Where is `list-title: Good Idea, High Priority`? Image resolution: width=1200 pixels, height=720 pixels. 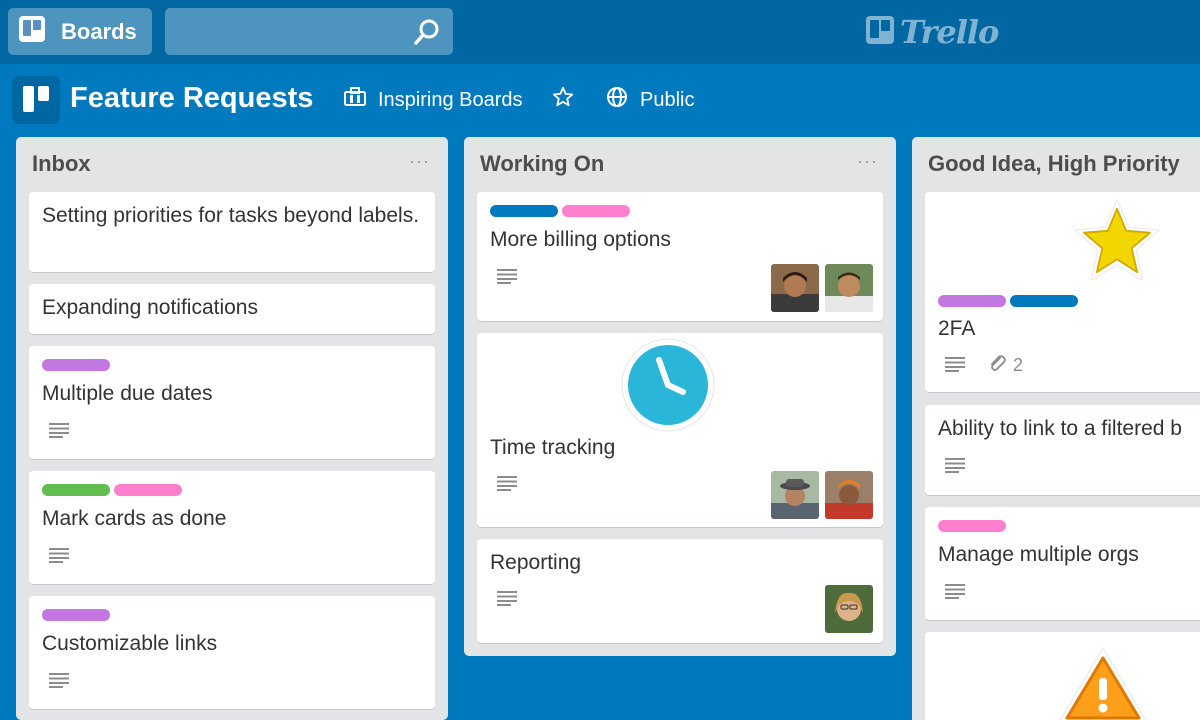
list-title: Good Idea, High Priority is located at coordinates (1054, 164).